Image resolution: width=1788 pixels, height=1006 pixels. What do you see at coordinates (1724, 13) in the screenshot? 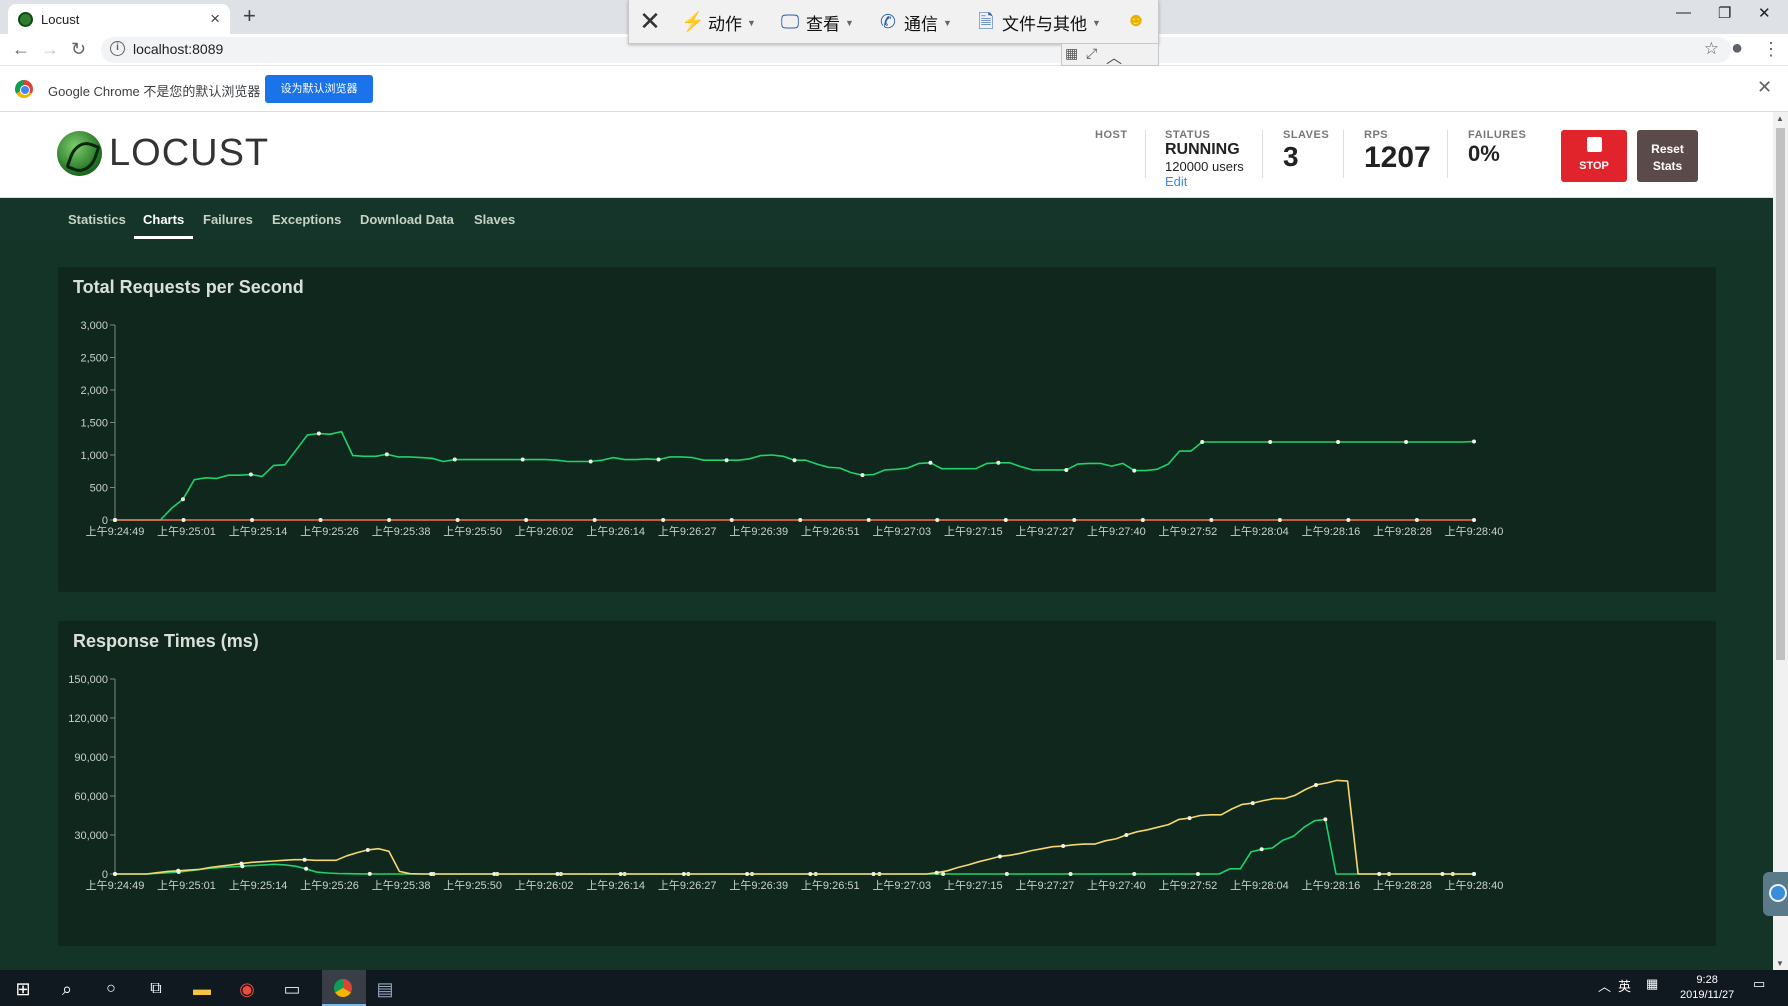
I see `restore-window-icon: ❐` at bounding box center [1724, 13].